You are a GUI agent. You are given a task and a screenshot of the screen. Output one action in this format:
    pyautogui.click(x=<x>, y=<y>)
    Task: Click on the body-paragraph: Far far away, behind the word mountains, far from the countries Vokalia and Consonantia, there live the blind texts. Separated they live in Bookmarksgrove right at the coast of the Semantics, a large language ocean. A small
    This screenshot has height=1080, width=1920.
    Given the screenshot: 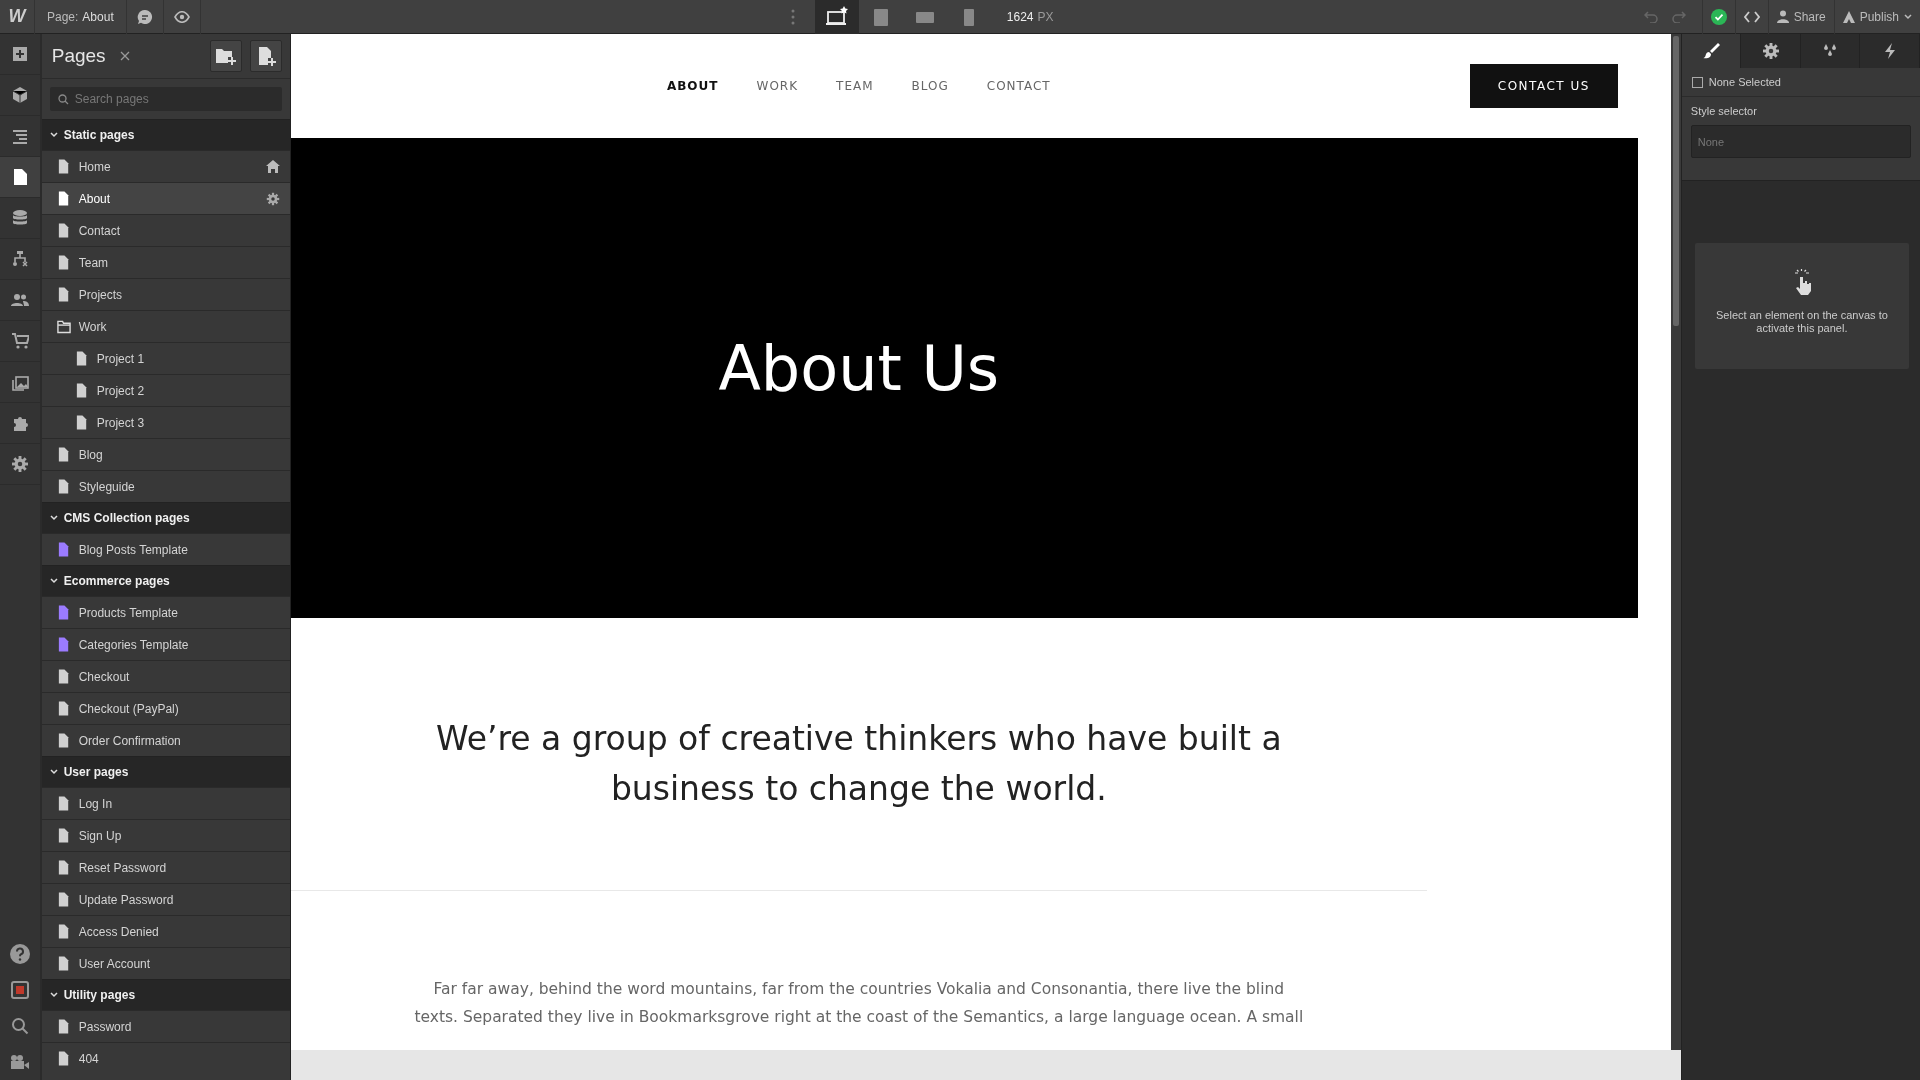 What is the action you would take?
    pyautogui.click(x=858, y=1003)
    